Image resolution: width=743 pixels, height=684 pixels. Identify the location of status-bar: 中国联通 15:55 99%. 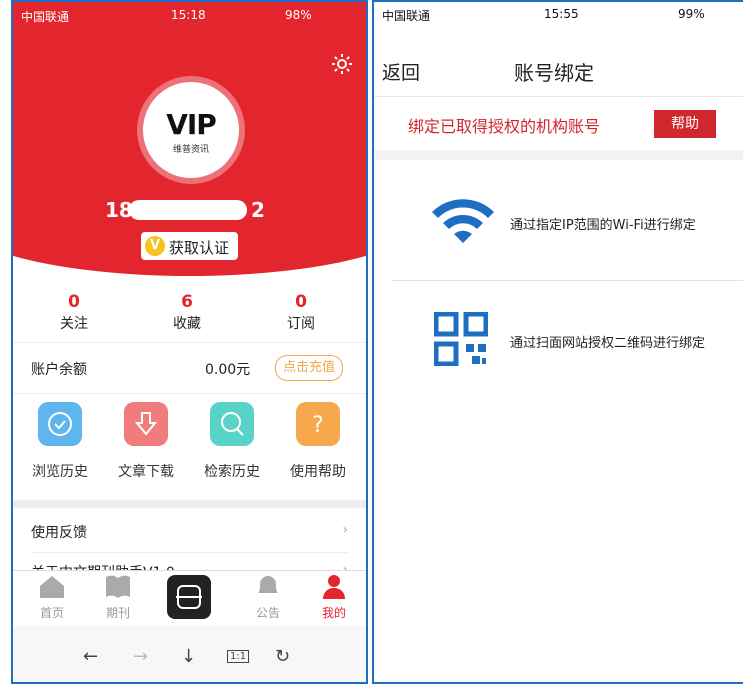
(558, 14).